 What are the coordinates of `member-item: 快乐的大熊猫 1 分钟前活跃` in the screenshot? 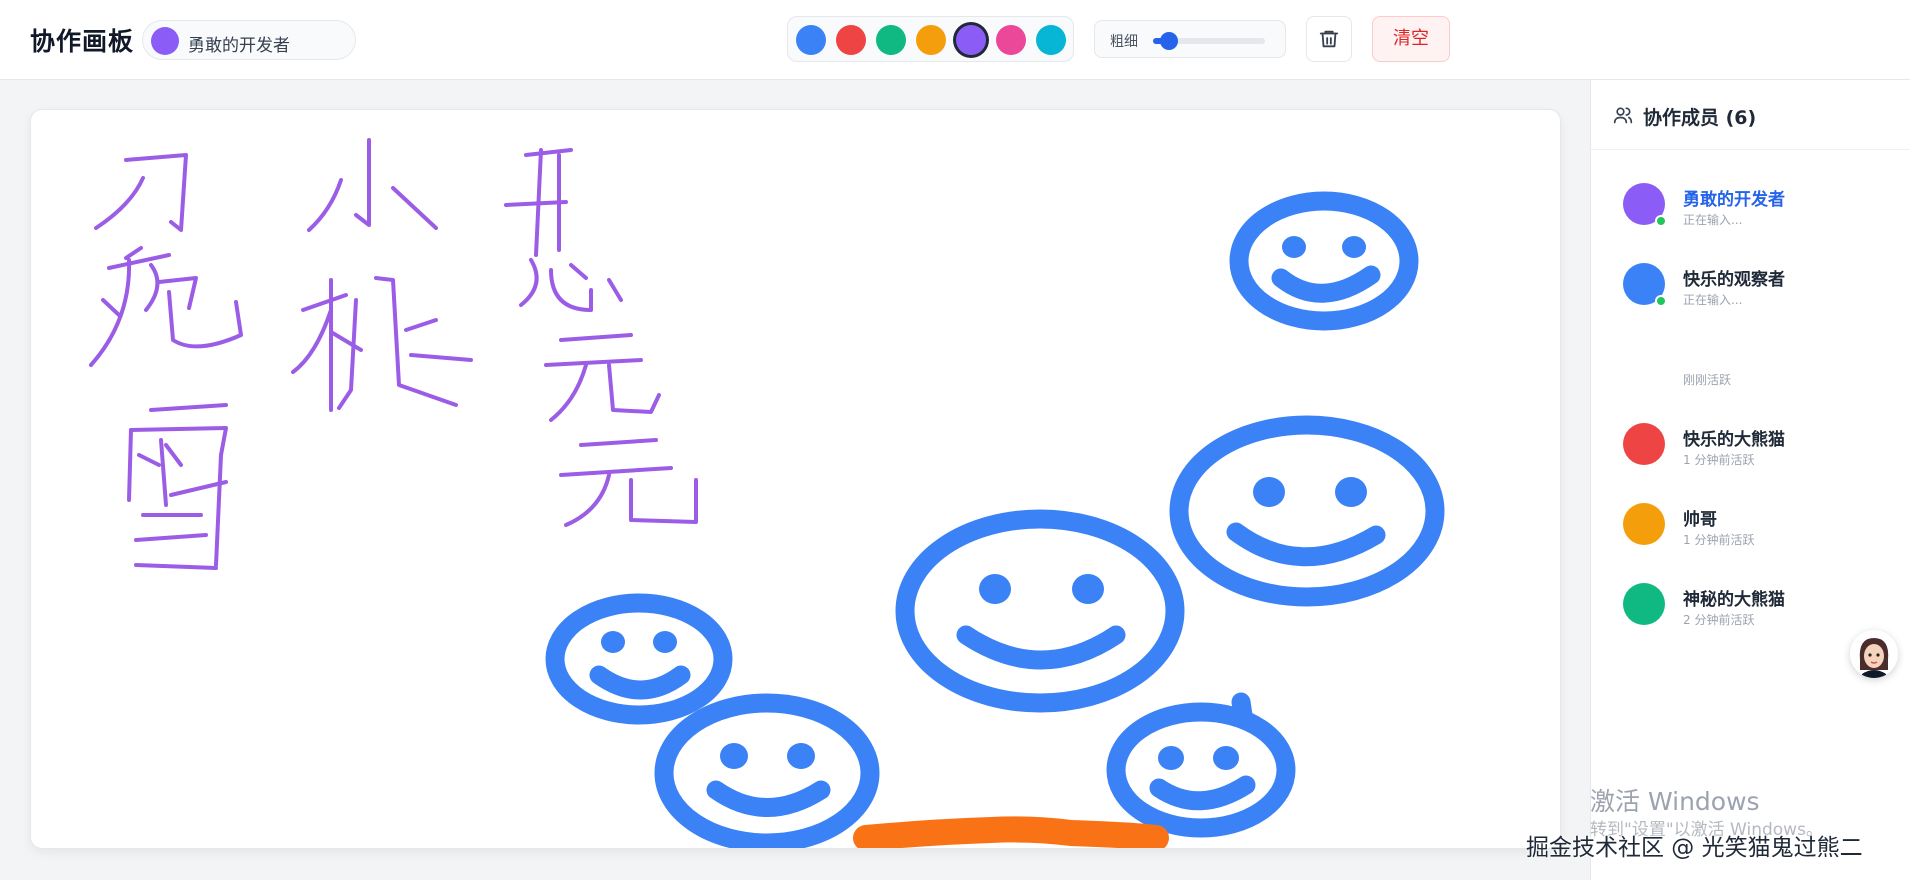 It's located at (1750, 445).